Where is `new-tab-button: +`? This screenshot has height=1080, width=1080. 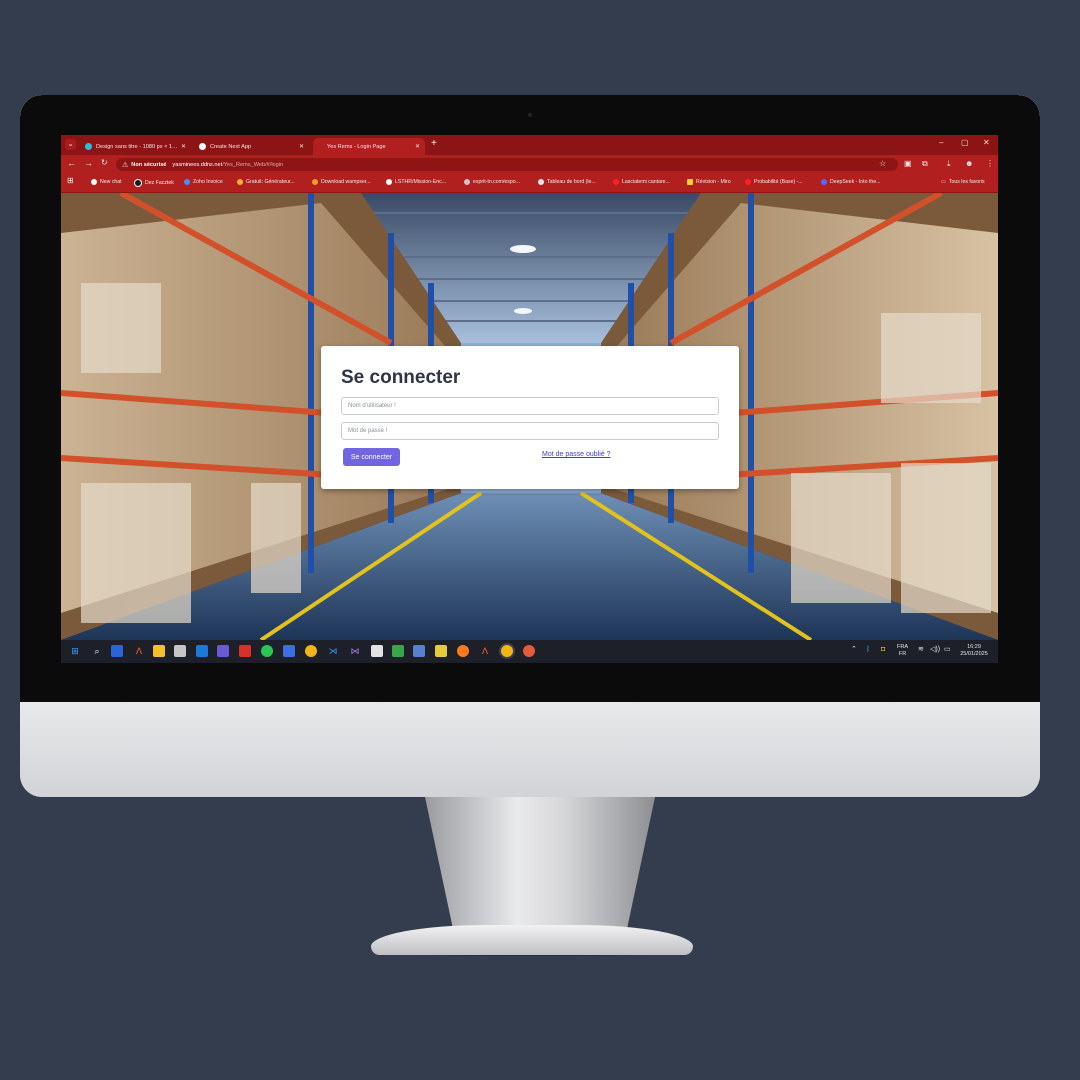
new-tab-button: + is located at coordinates (434, 143).